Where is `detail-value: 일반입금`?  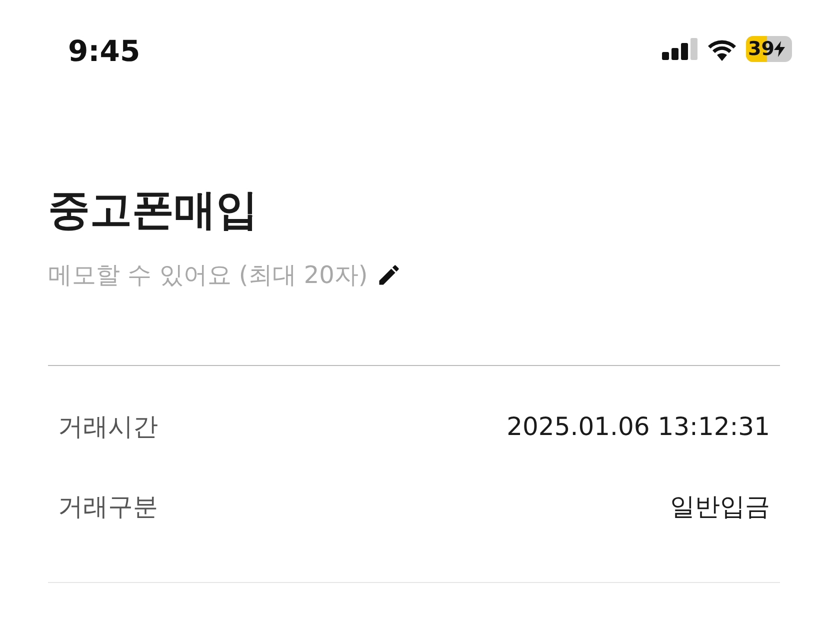
detail-value: 일반입금 is located at coordinates (720, 506).